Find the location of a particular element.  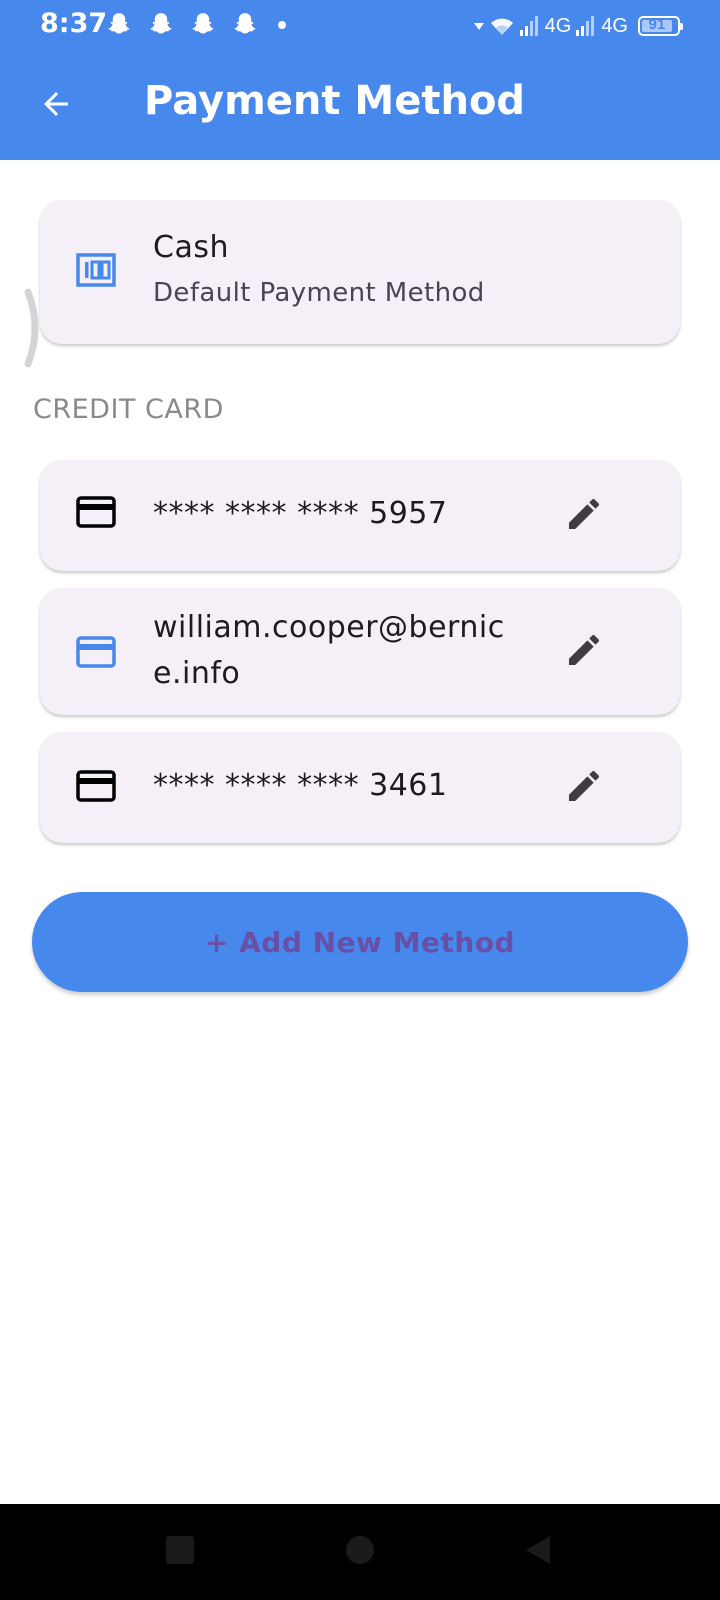

arrow-left-icon is located at coordinates (56, 106).